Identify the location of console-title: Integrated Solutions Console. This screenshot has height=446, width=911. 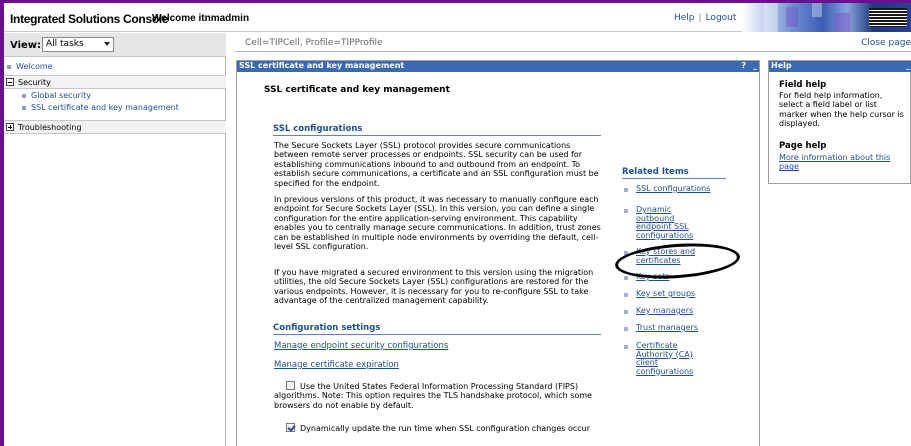
(89, 19).